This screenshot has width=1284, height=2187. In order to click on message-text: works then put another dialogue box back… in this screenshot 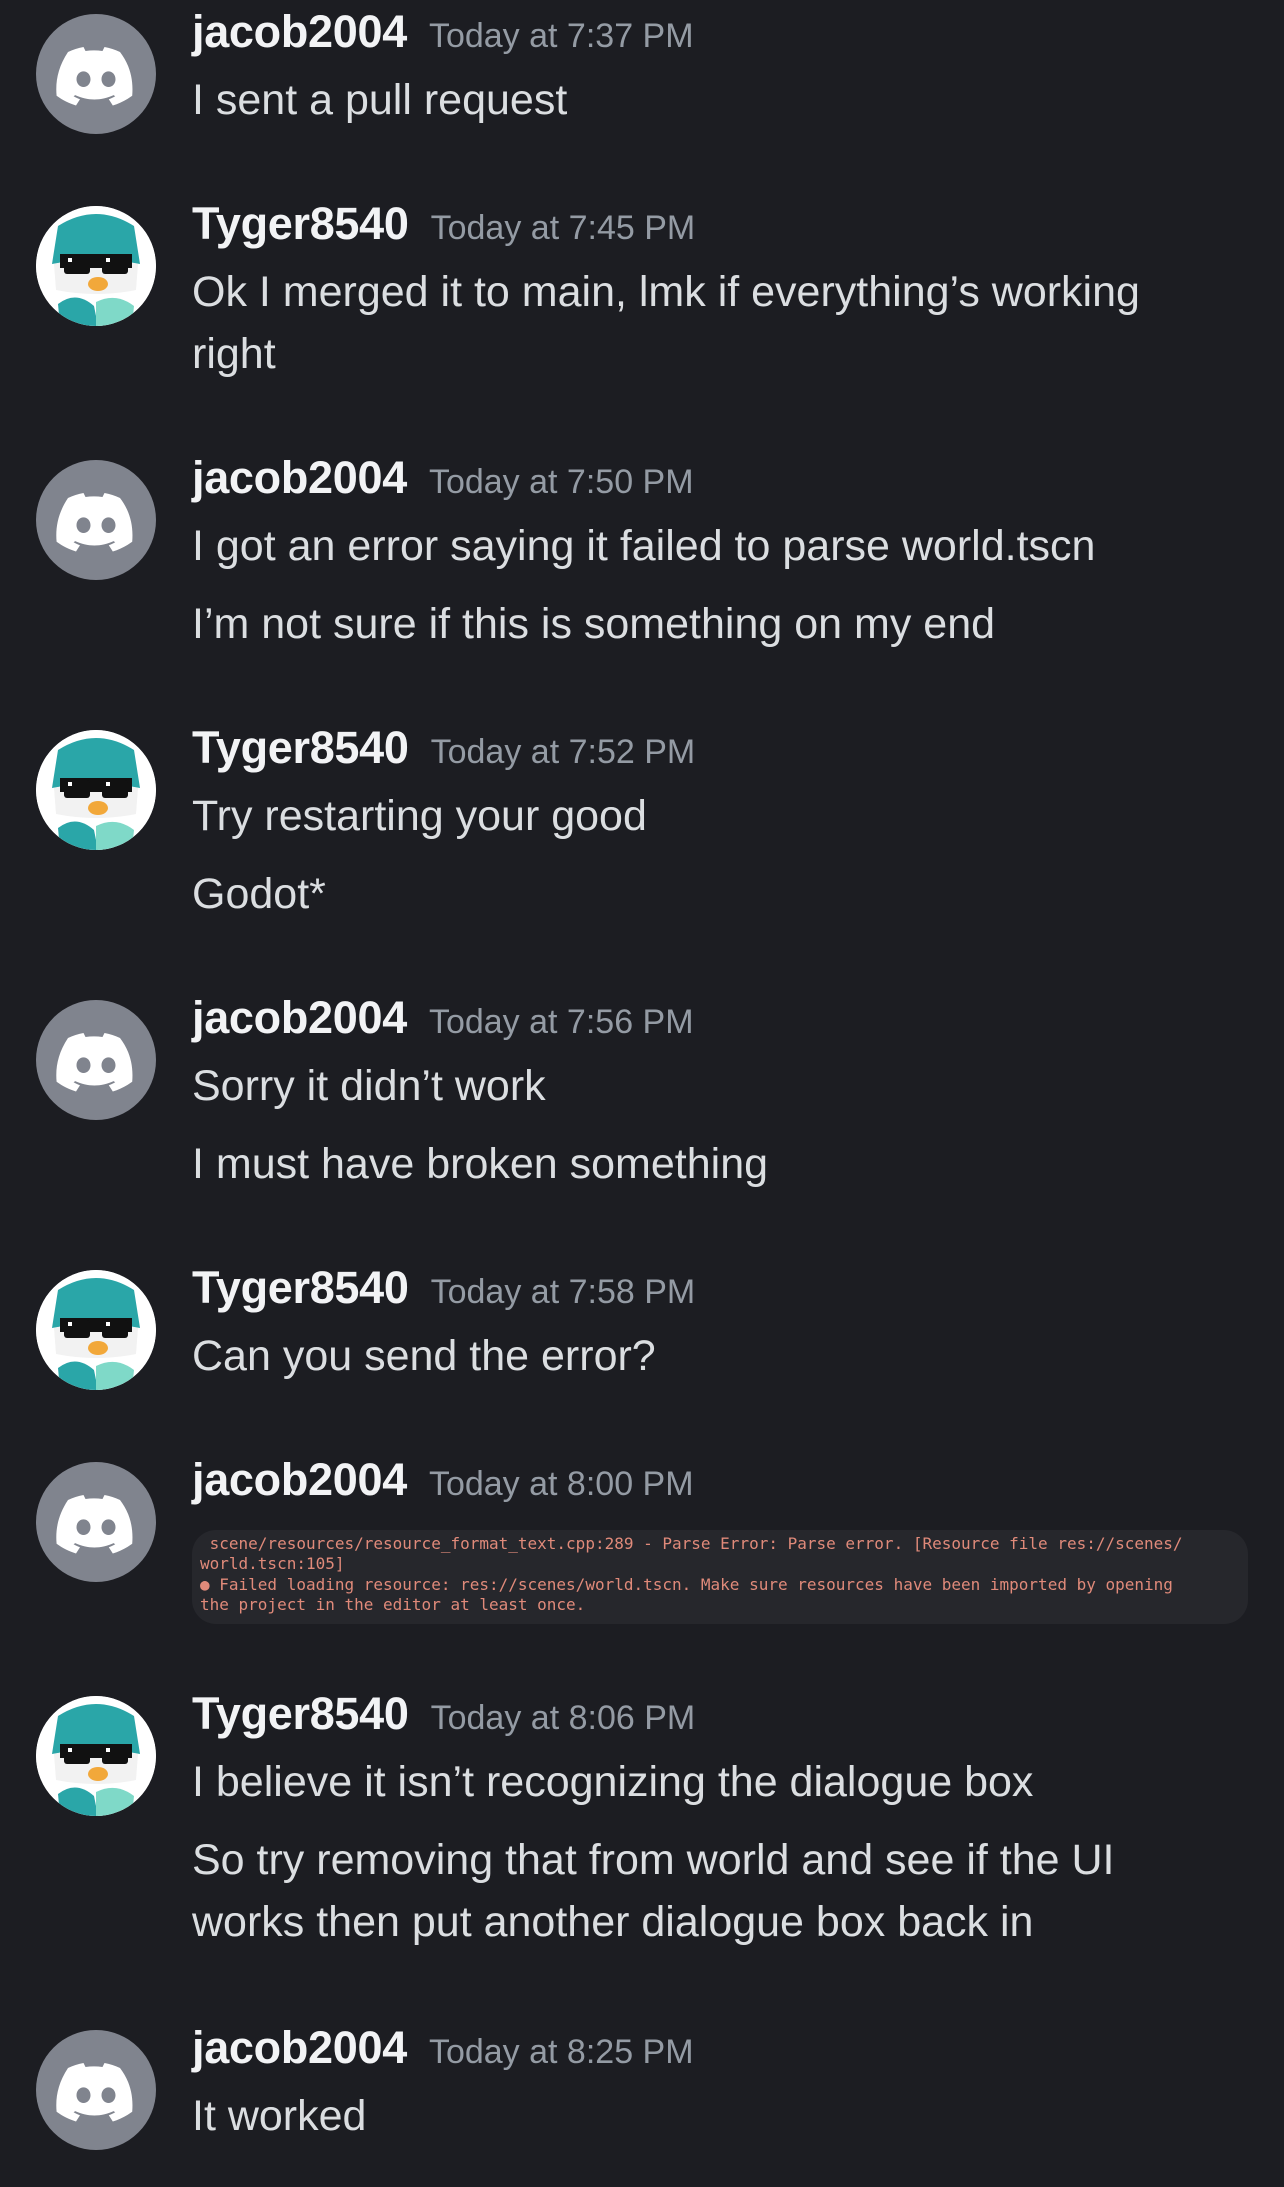, I will do `click(613, 1922)`.